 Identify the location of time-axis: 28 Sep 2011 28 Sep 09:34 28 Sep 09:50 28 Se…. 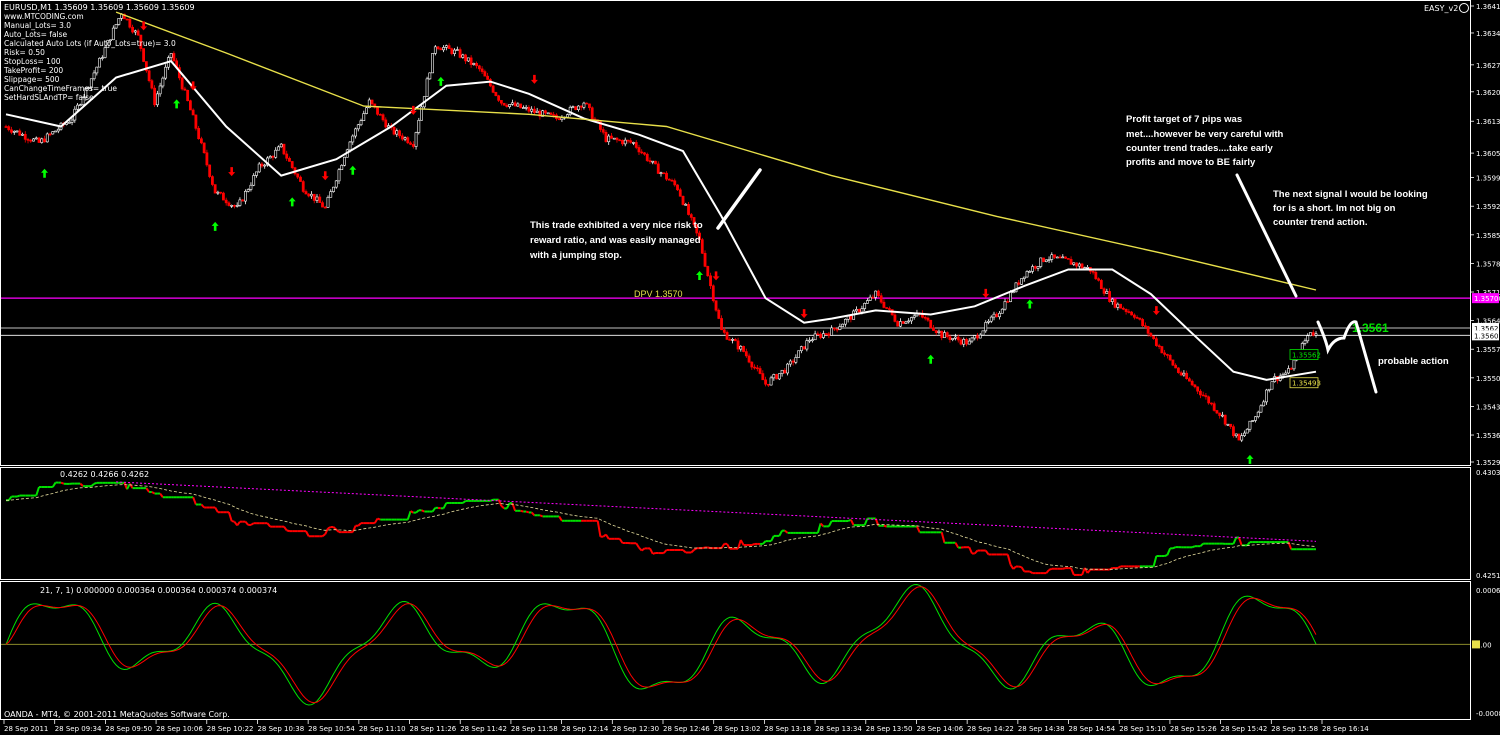
(686, 726).